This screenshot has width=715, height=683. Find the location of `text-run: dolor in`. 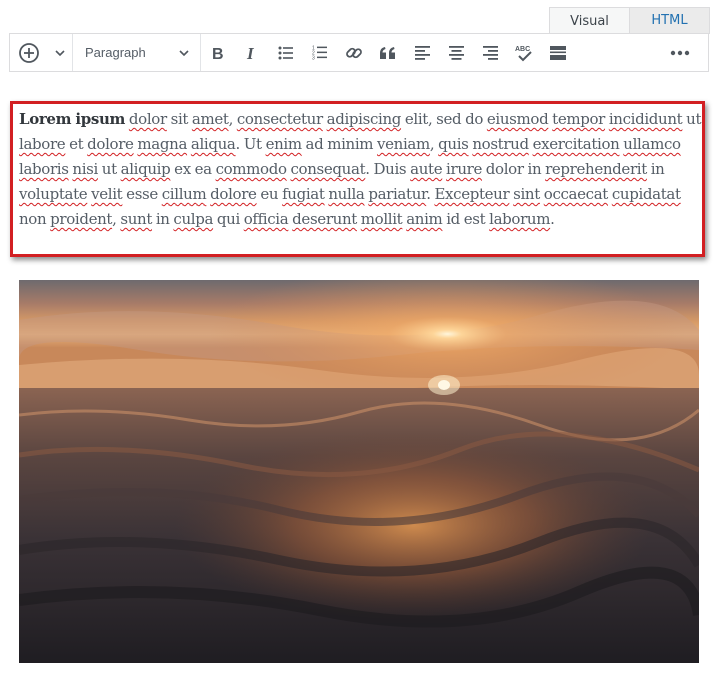

text-run: dolor in is located at coordinates (513, 169).